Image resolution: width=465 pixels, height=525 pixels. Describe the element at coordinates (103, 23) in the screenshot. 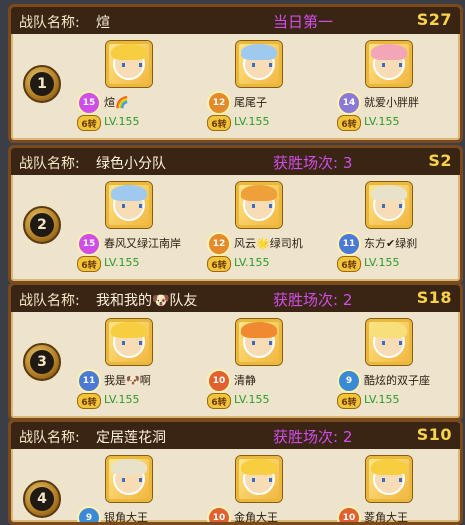

I see `team-name: 煊` at that location.